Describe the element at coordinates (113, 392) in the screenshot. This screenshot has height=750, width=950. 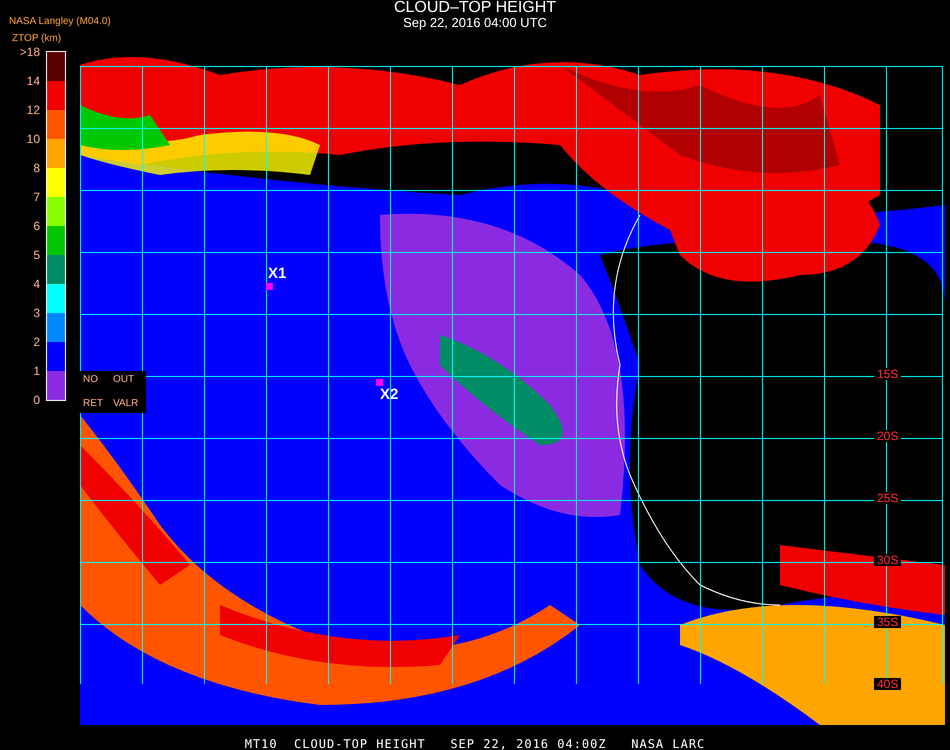
I see `legend-key-panel` at that location.